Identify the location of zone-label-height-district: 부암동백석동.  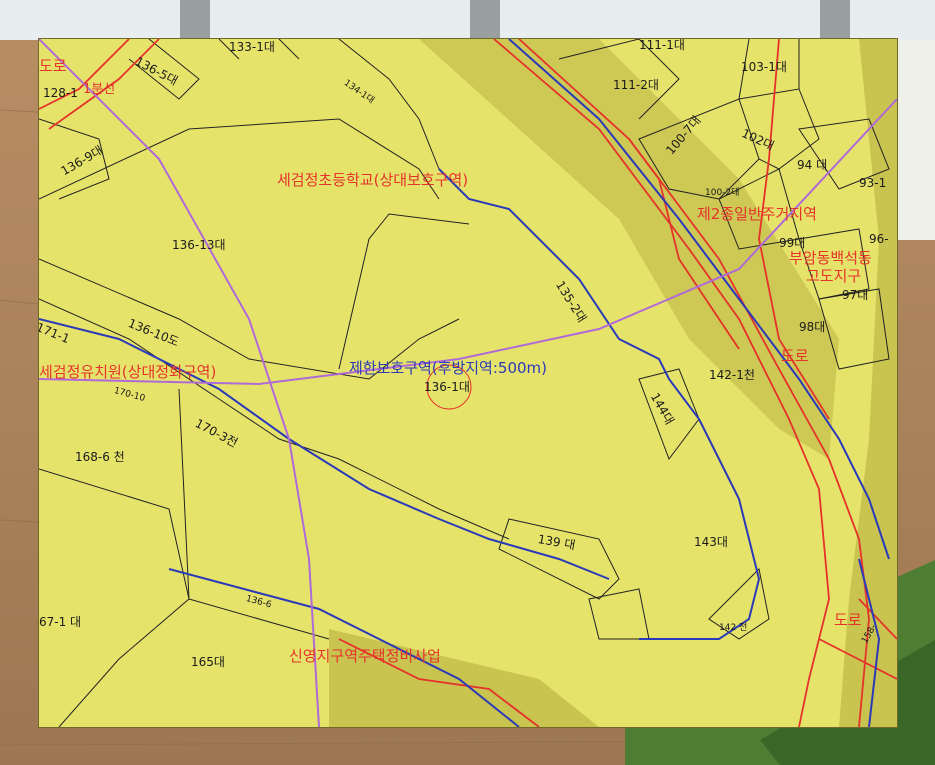
(830, 258).